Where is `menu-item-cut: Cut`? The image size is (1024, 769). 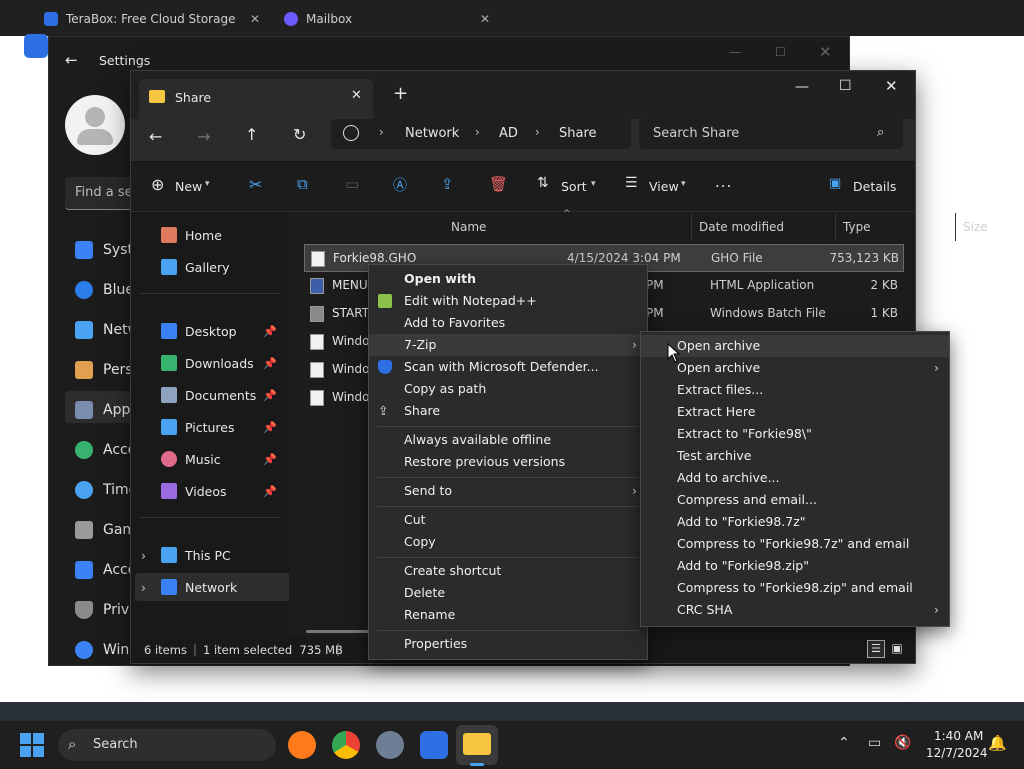 menu-item-cut: Cut is located at coordinates (508, 520).